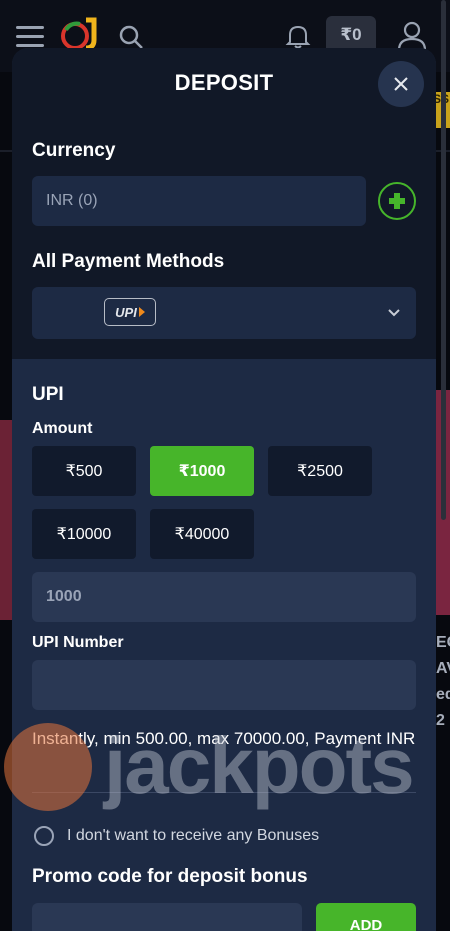 This screenshot has width=450, height=931. I want to click on close-button, so click(401, 84).